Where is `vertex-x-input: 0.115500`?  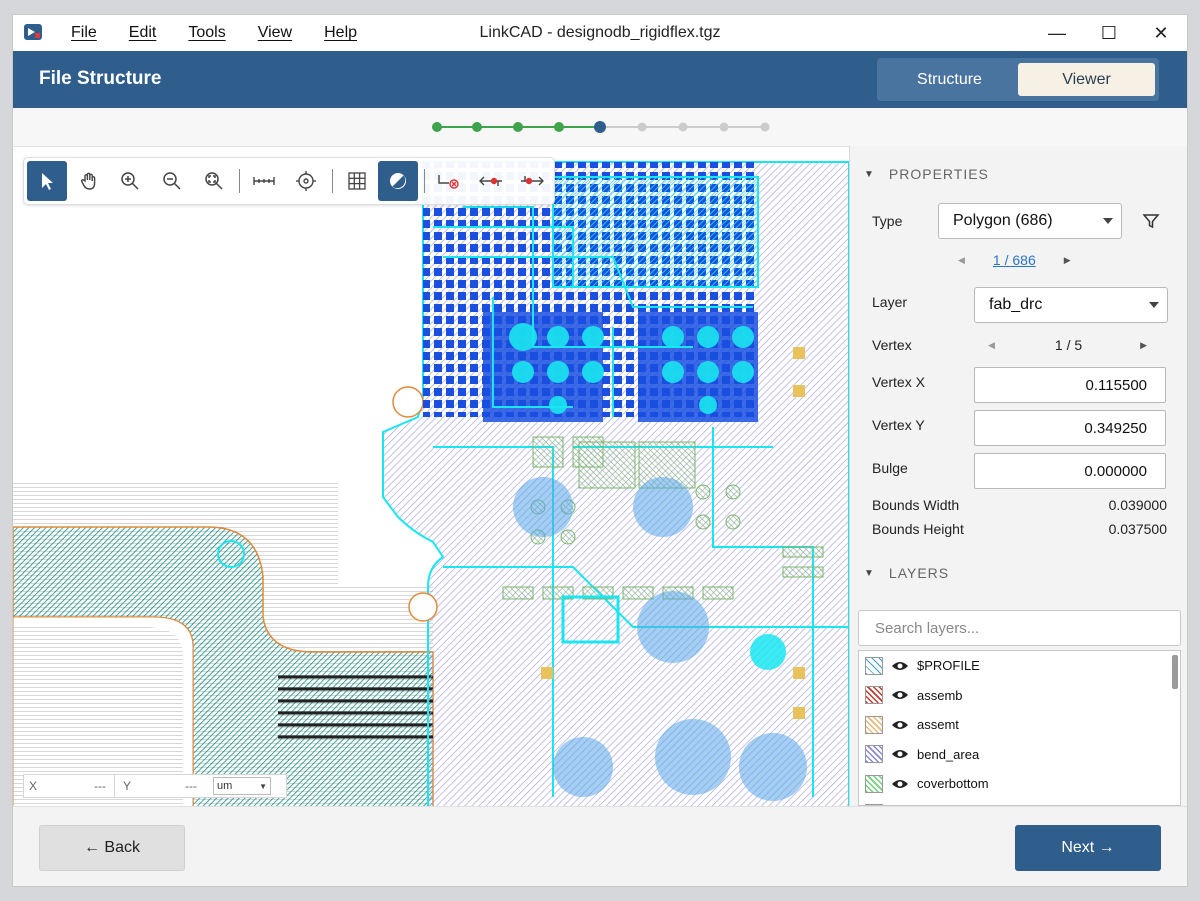 vertex-x-input: 0.115500 is located at coordinates (1070, 385).